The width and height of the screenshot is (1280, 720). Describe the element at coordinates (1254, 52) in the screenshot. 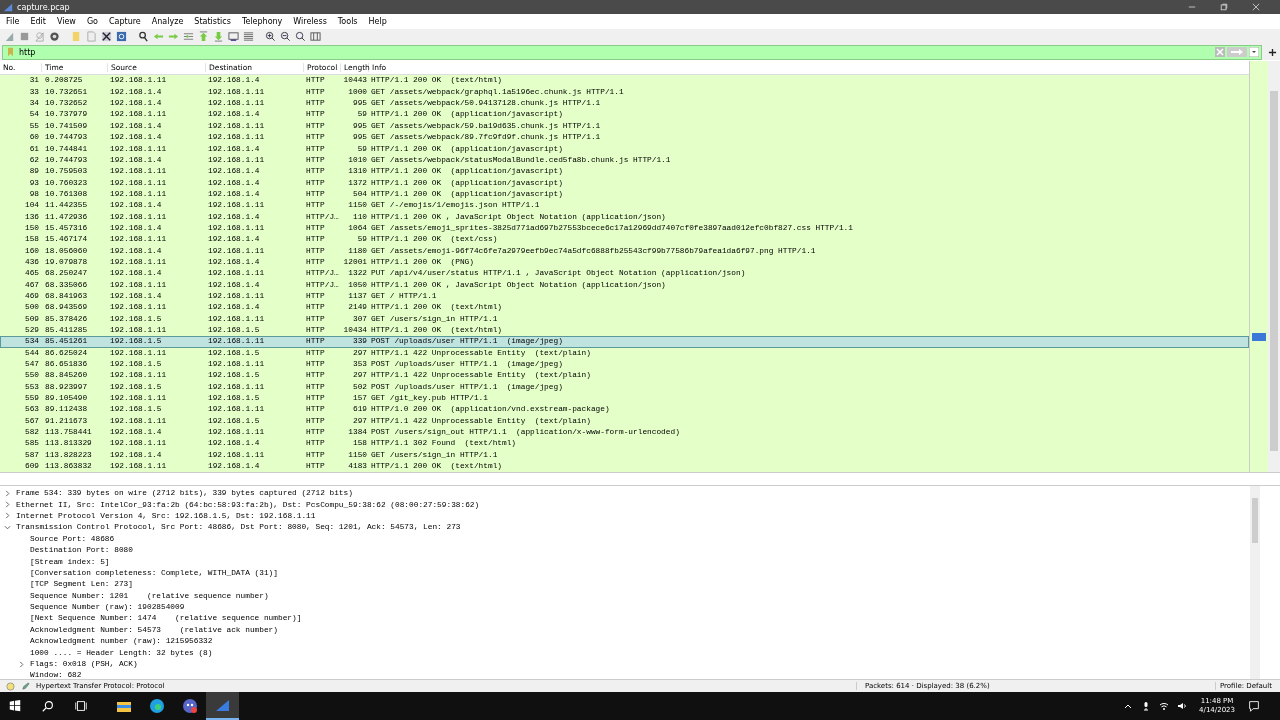

I see `dropdown-icon` at that location.